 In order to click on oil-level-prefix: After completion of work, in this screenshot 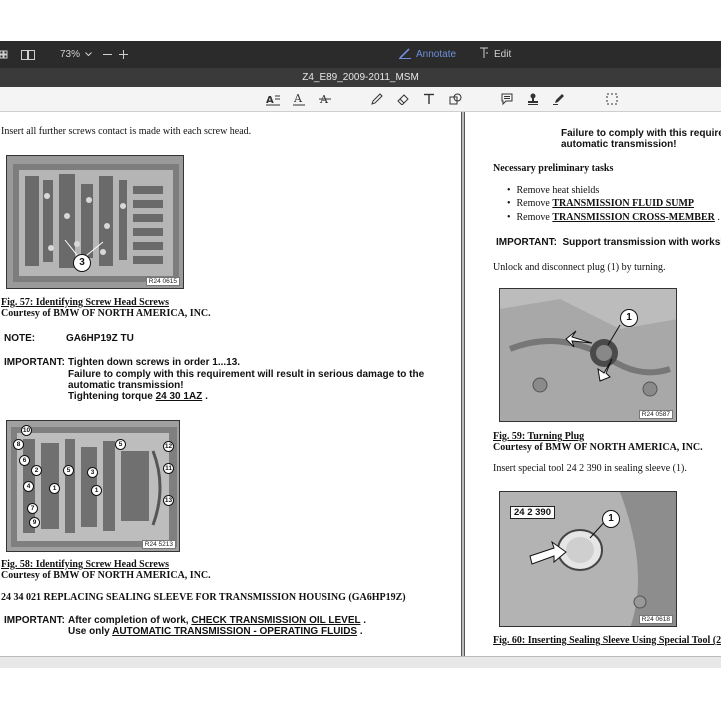, I will do `click(130, 620)`.